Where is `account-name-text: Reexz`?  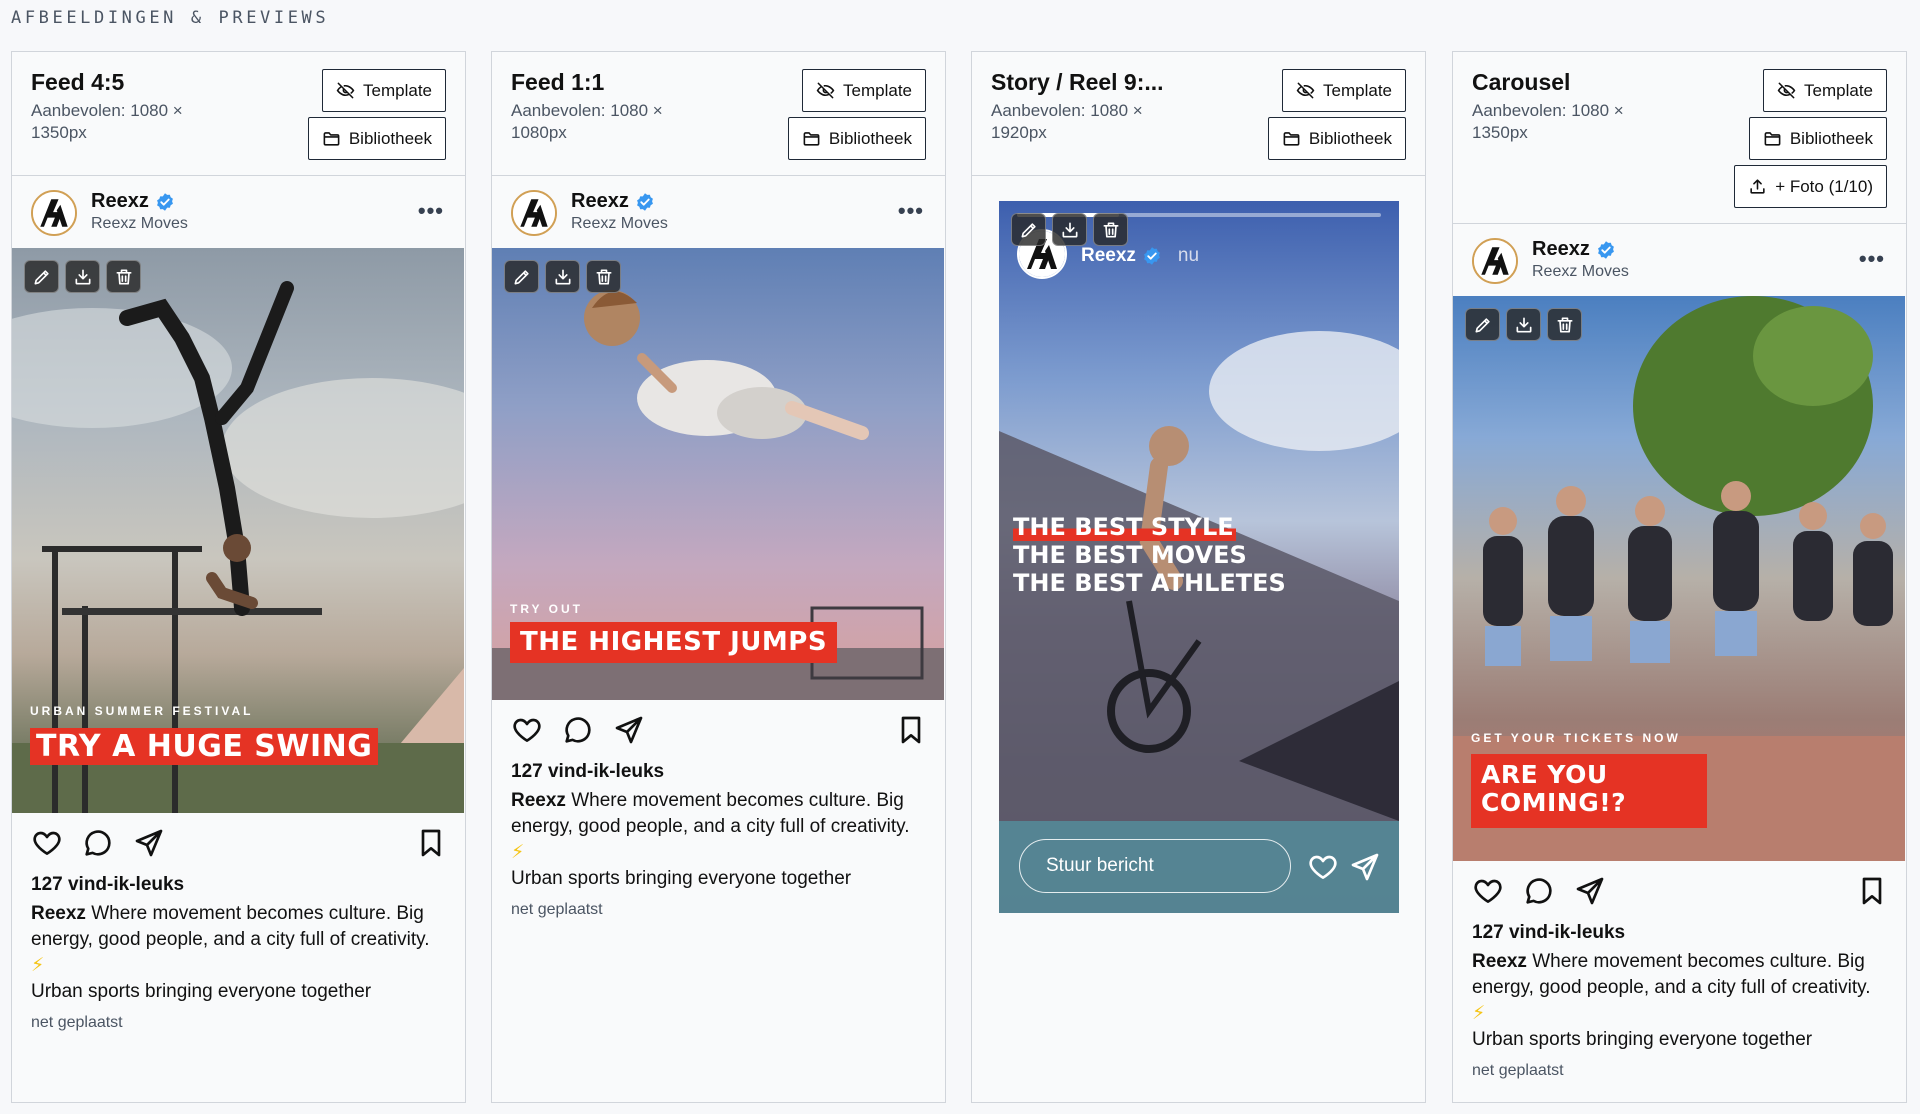
account-name-text: Reexz is located at coordinates (120, 201).